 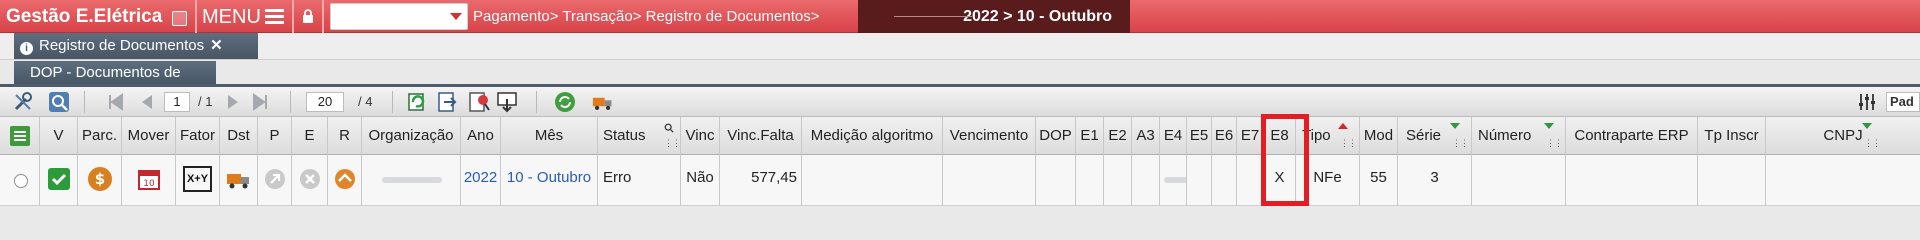 I want to click on column-header-mes: Mês, so click(x=549, y=136).